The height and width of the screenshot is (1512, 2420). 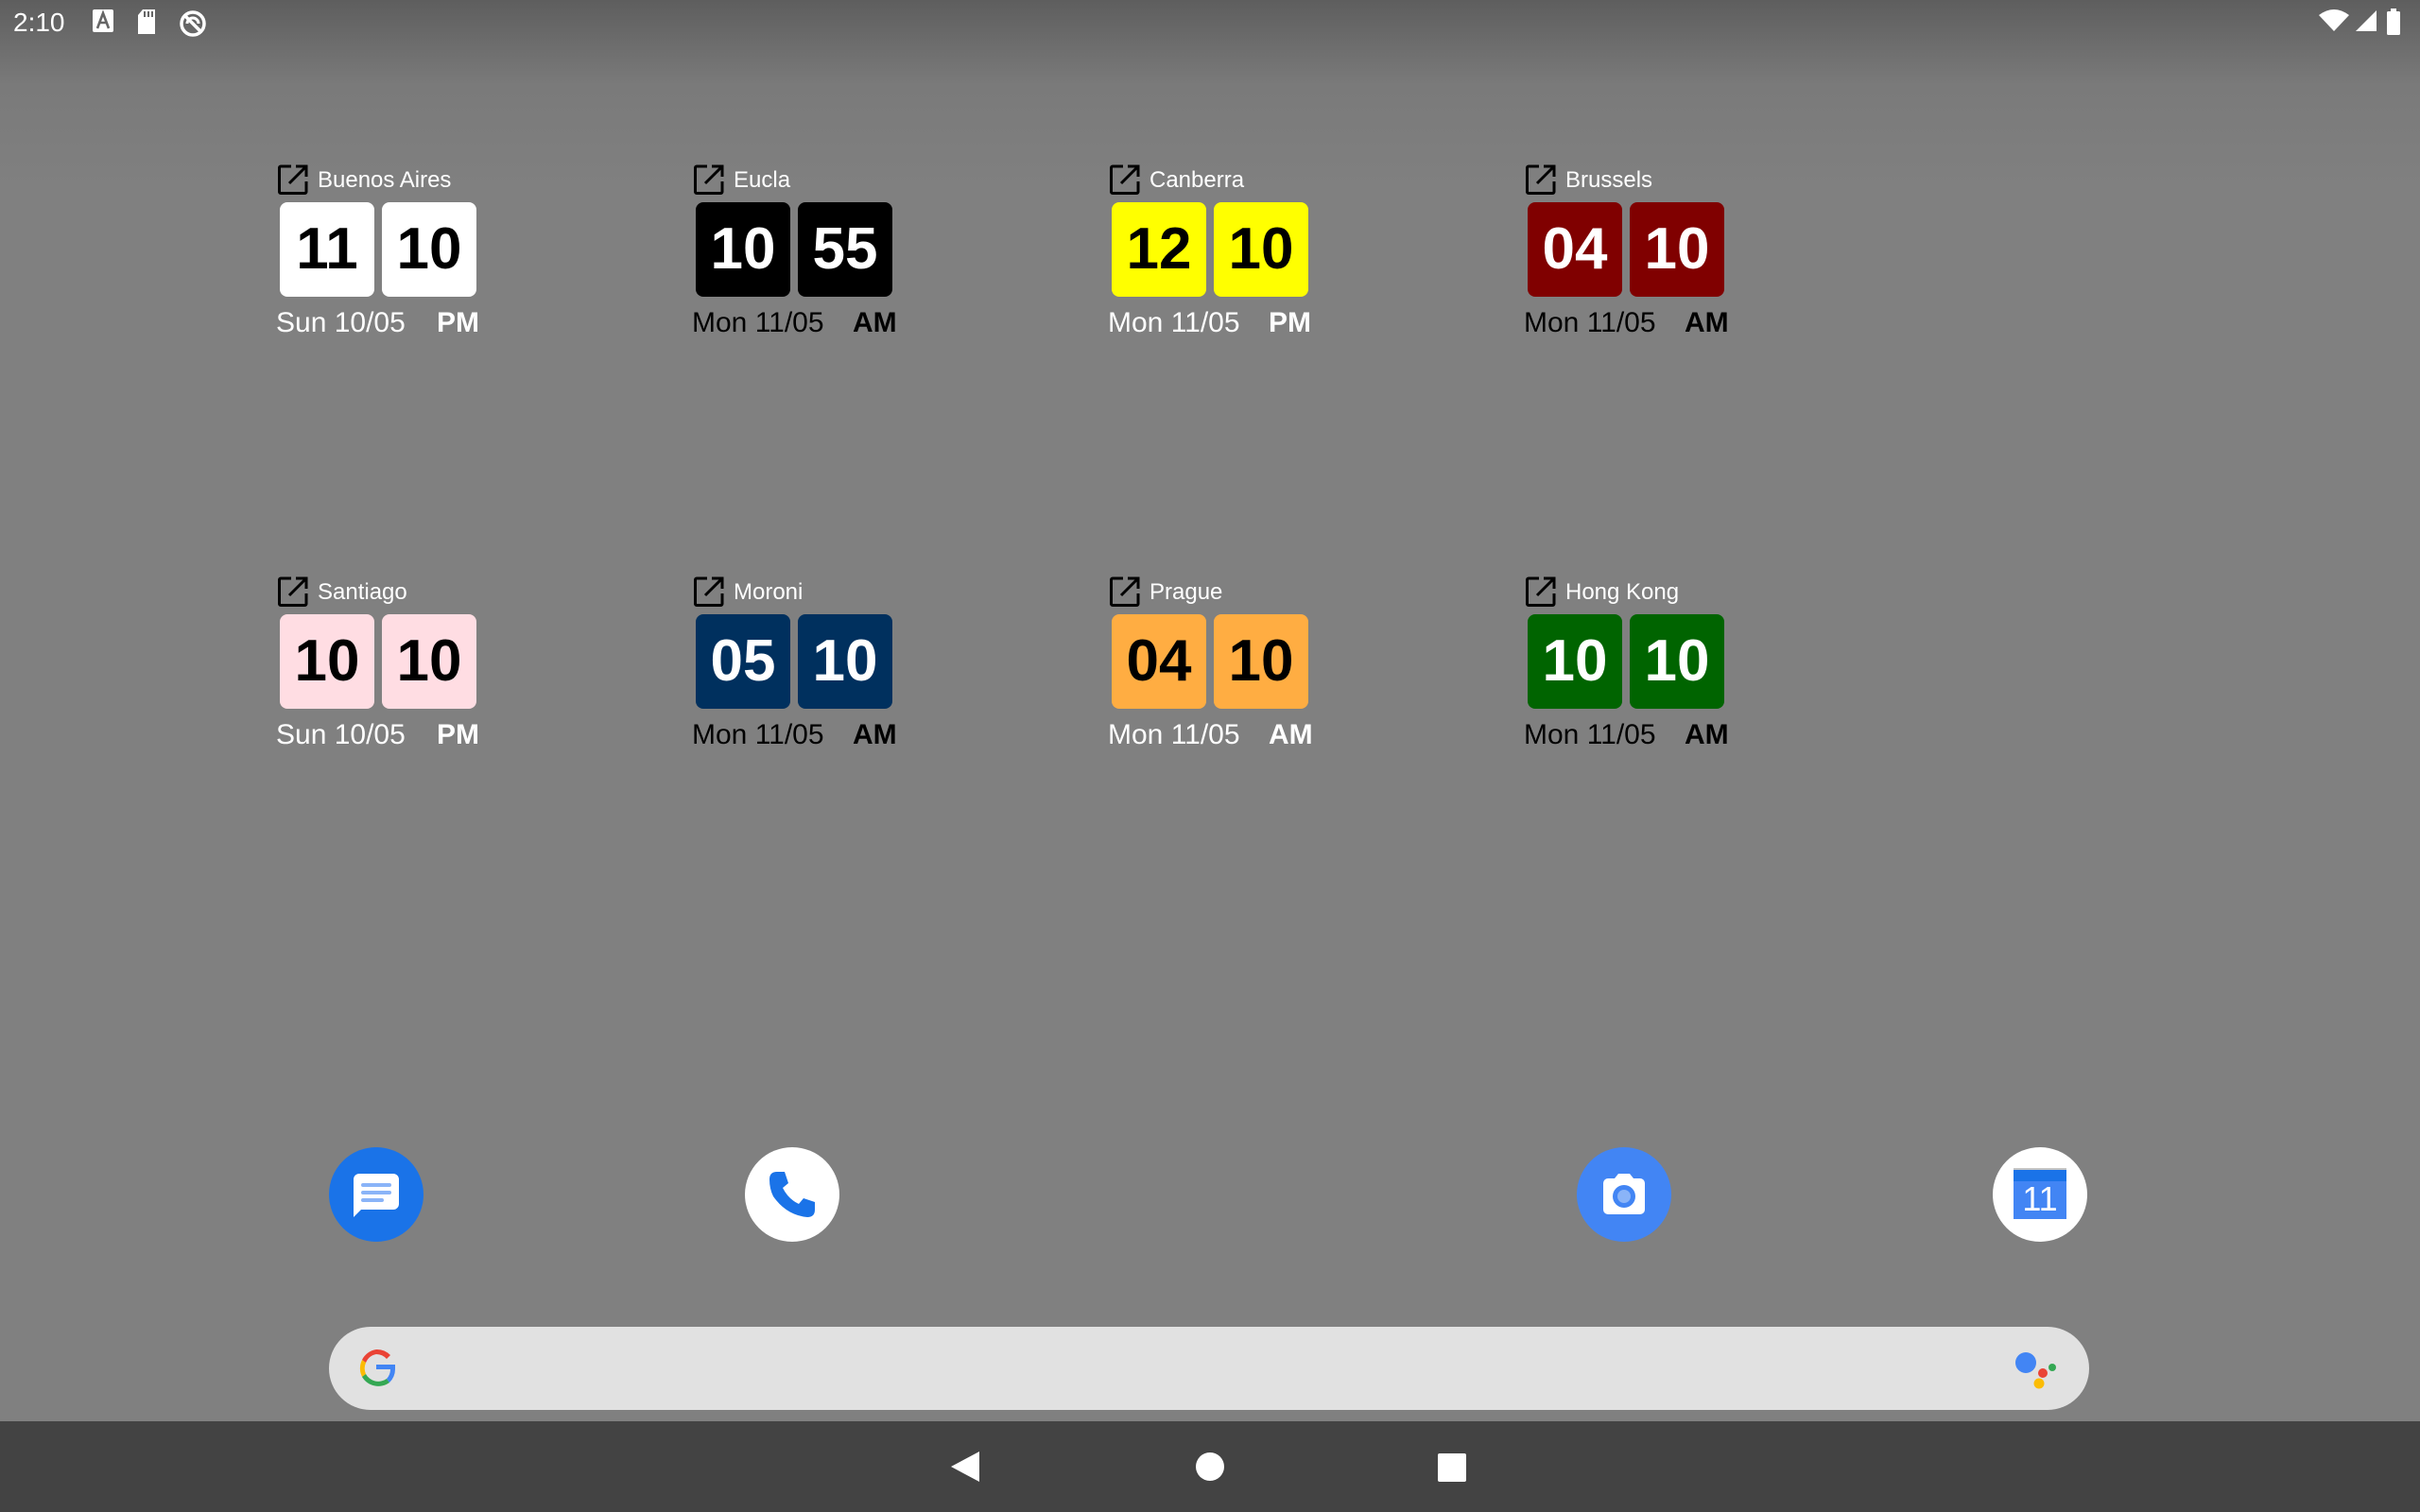 What do you see at coordinates (39, 22) in the screenshot?
I see `status-time: 2:10` at bounding box center [39, 22].